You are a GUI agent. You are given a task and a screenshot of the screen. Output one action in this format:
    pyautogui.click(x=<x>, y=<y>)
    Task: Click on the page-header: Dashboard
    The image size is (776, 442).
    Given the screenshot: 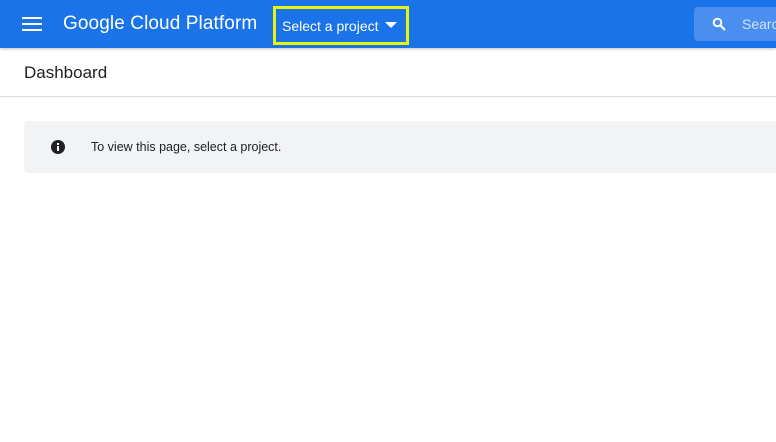 What is the action you would take?
    pyautogui.click(x=388, y=72)
    